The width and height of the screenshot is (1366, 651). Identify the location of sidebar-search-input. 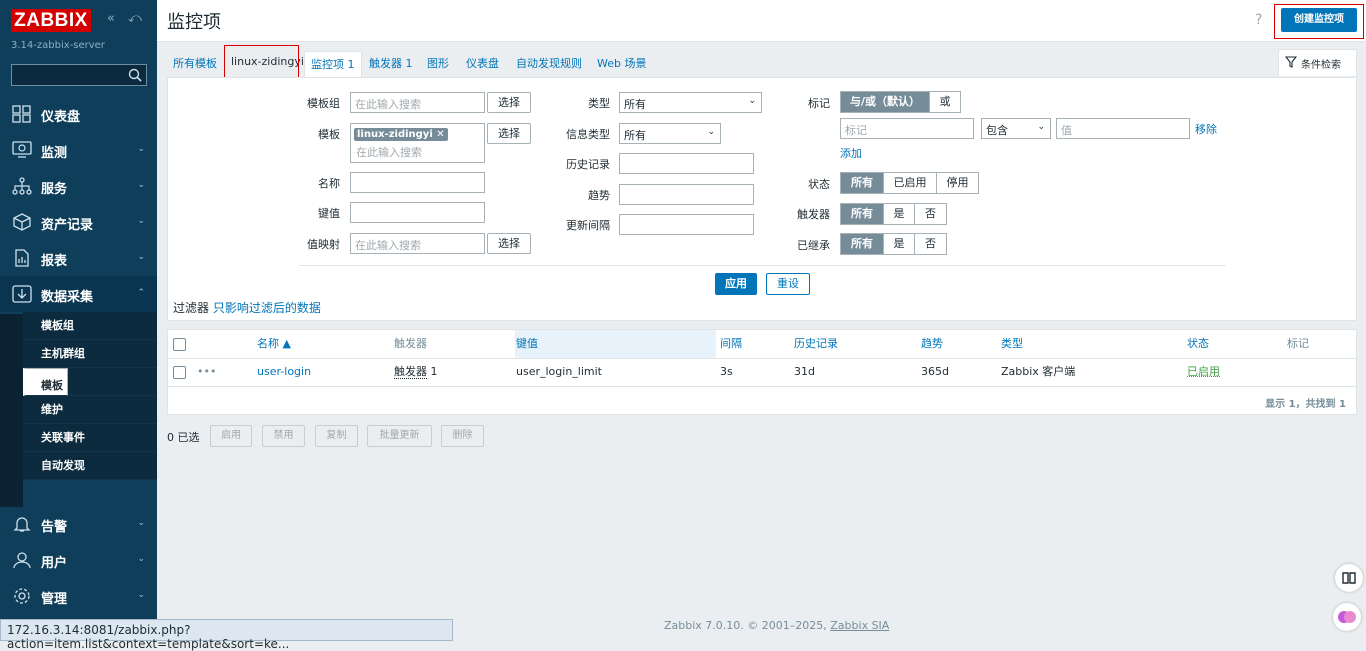
(79, 75).